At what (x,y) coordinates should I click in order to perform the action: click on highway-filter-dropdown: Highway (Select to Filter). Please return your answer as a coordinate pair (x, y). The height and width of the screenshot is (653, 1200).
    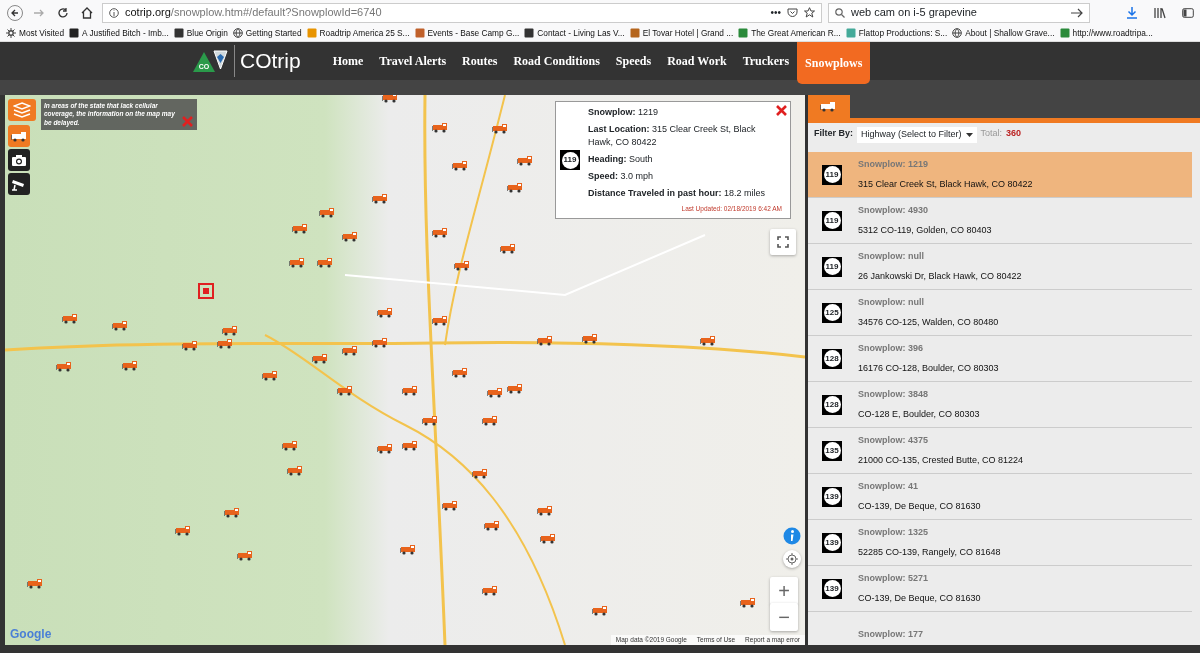
    Looking at the image, I should click on (917, 135).